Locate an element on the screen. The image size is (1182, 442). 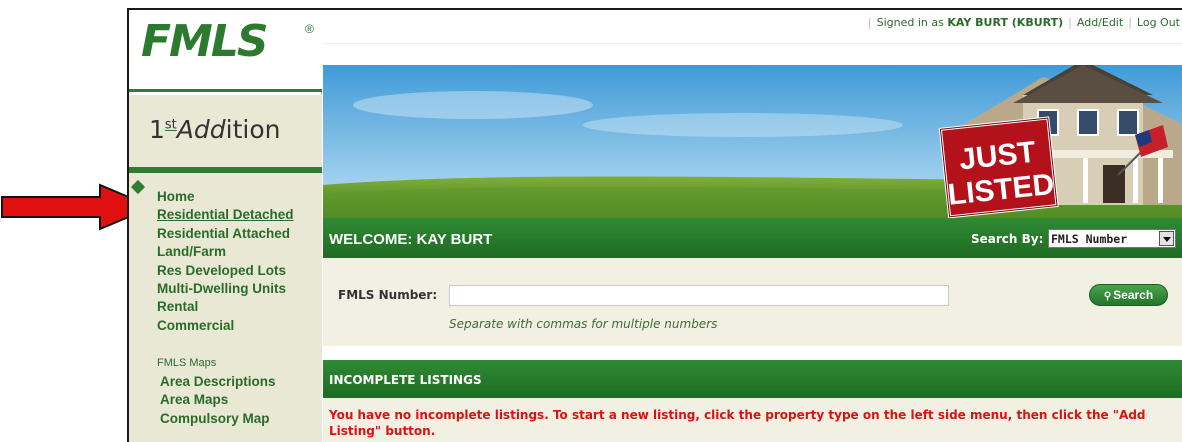
search-button-label: Search is located at coordinates (1133, 295).